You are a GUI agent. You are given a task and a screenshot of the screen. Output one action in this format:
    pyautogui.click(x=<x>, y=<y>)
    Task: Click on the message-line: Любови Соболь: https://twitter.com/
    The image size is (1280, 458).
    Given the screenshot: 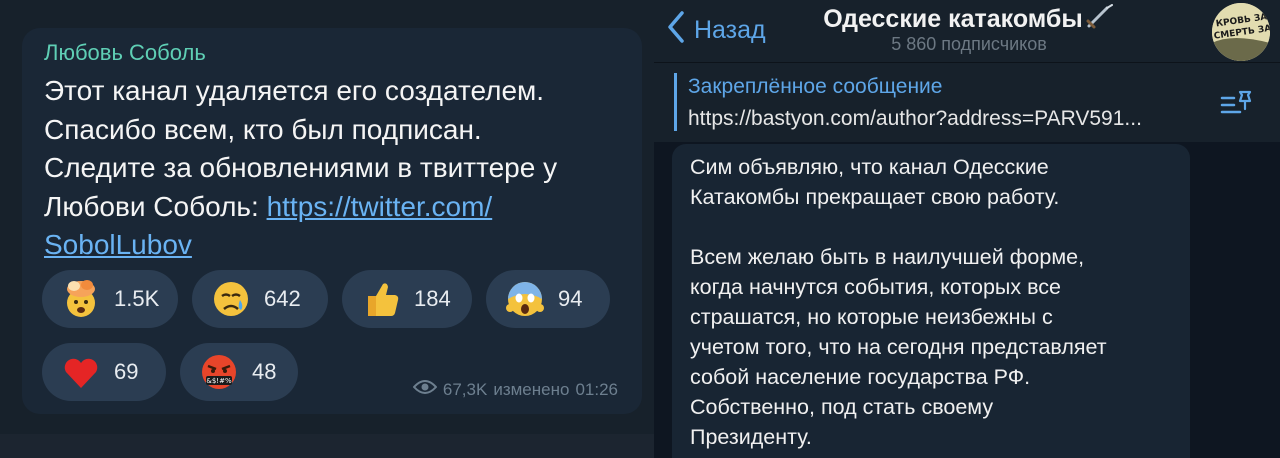 What is the action you would take?
    pyautogui.click(x=339, y=207)
    